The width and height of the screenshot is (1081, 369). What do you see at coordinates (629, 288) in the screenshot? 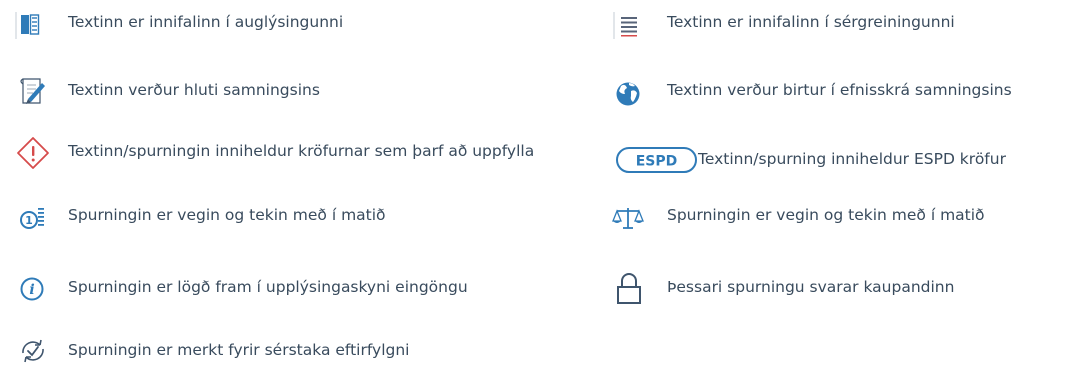
I see `padlock-icon` at bounding box center [629, 288].